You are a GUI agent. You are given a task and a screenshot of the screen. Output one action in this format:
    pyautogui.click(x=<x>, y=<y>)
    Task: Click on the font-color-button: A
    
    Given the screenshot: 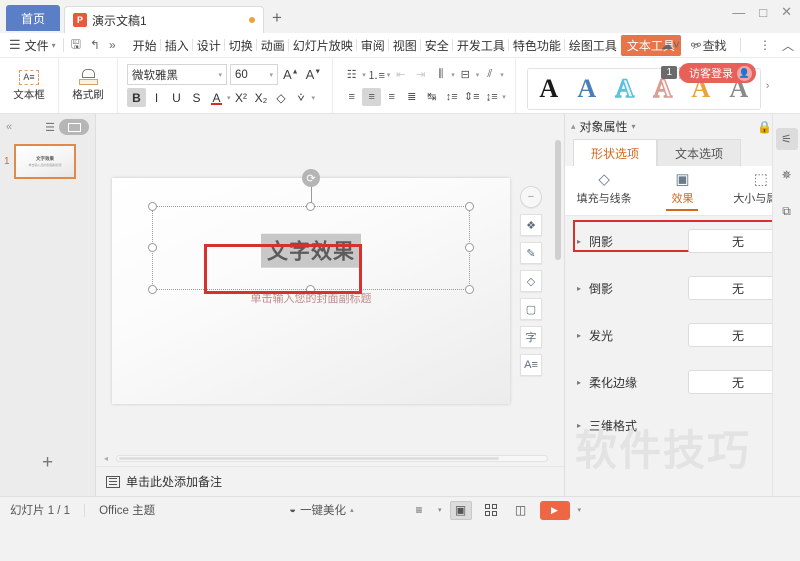 What is the action you would take?
    pyautogui.click(x=216, y=97)
    